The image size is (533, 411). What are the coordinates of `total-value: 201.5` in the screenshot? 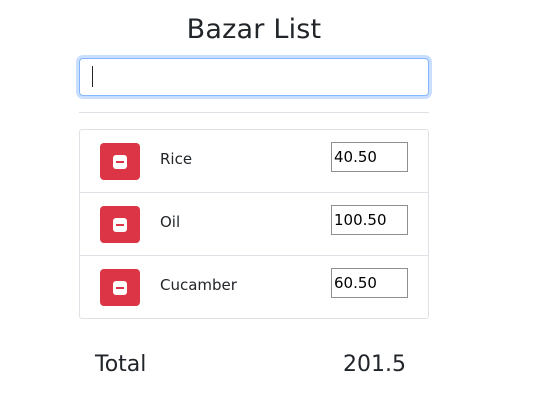 It's located at (374, 364).